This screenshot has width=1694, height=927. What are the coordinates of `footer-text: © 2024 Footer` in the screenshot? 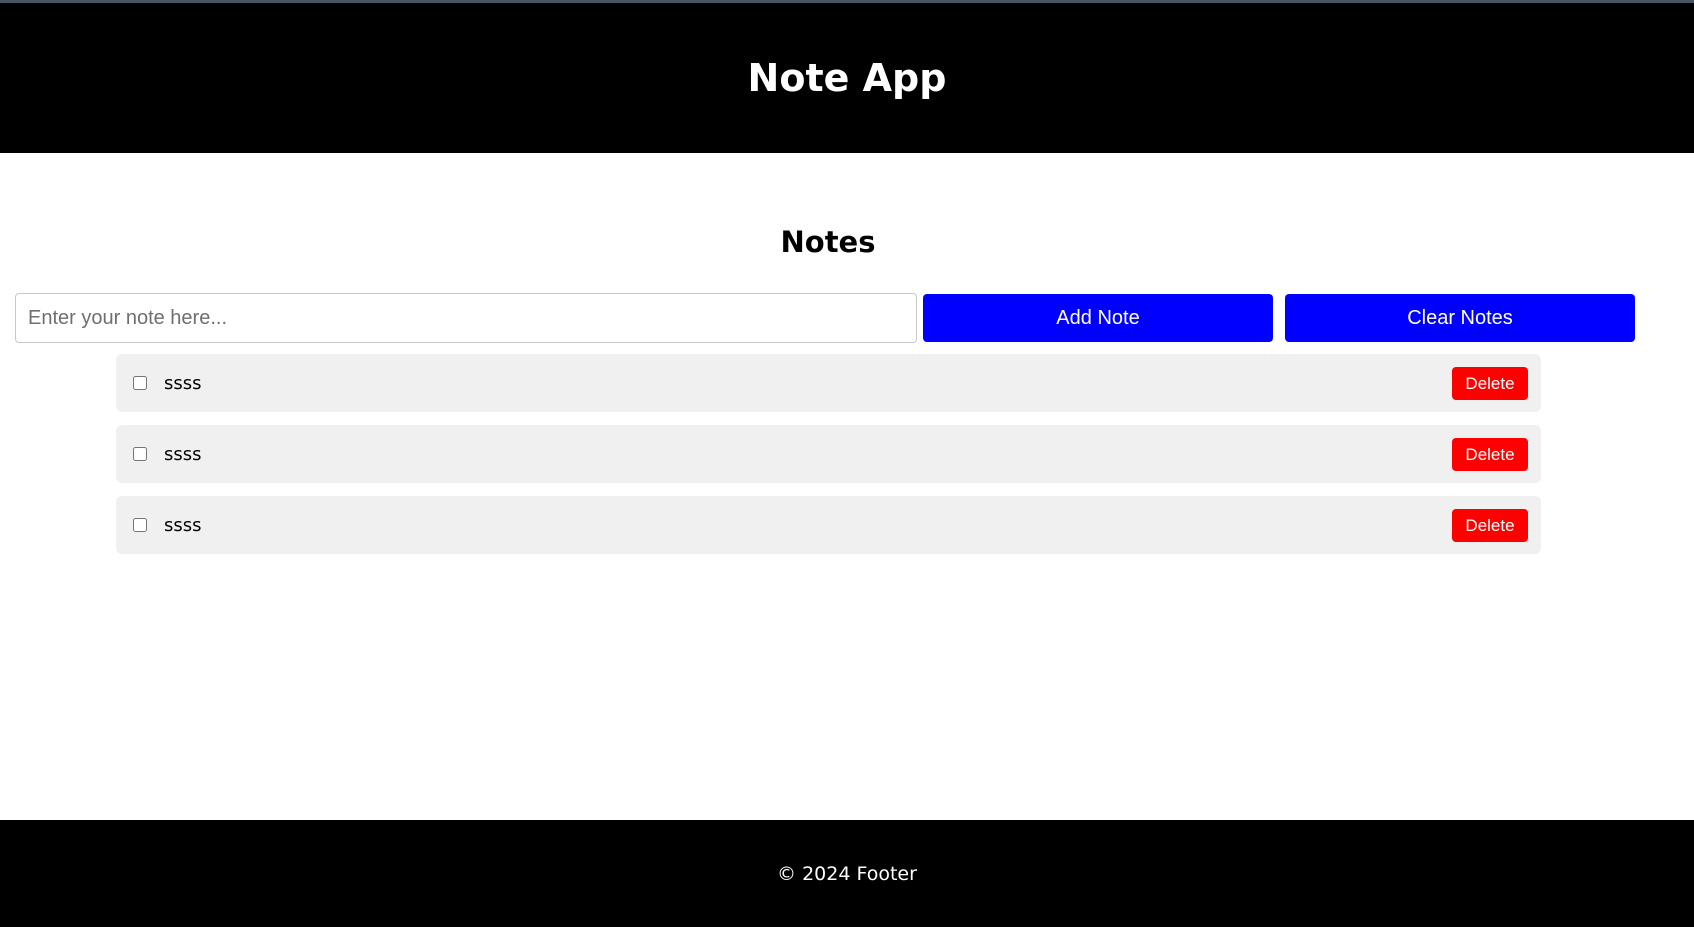 It's located at (847, 873).